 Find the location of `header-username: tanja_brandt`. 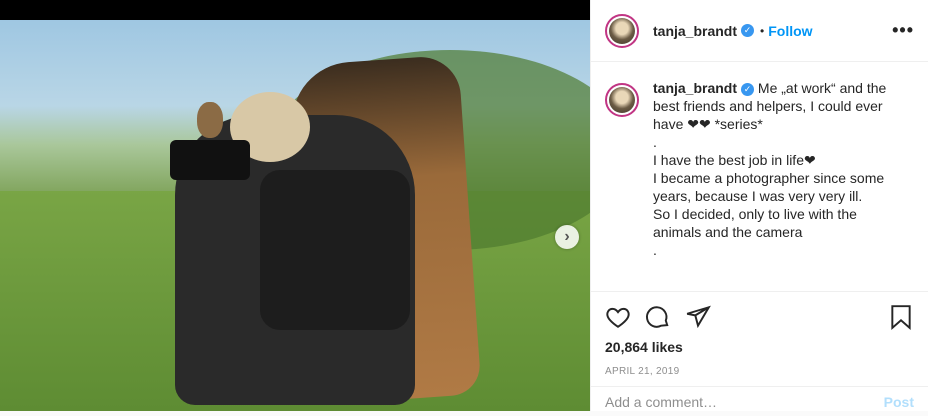

header-username: tanja_brandt is located at coordinates (695, 31).